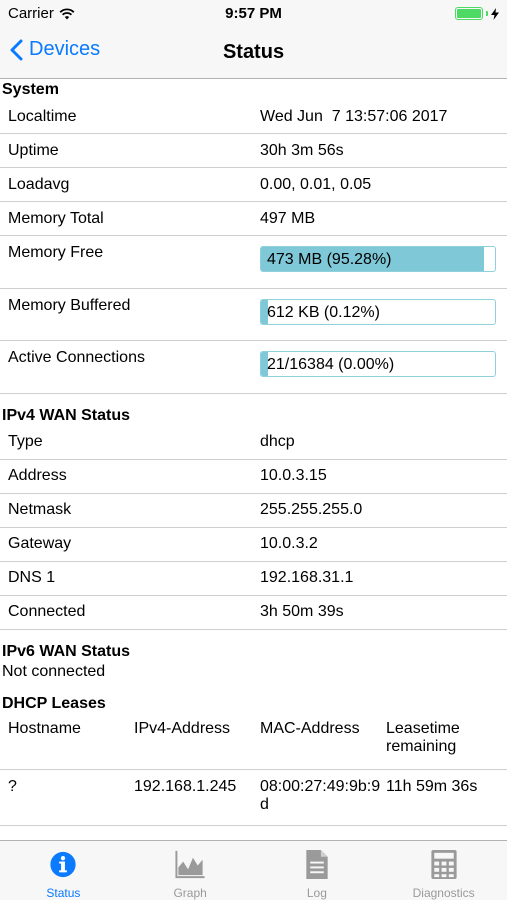  I want to click on cell-ipv4: 192.168.1.245, so click(185, 786).